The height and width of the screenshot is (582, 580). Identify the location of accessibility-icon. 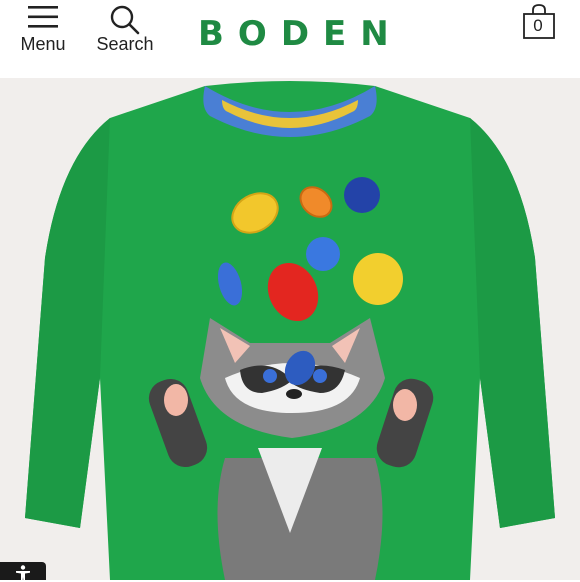
(23, 573).